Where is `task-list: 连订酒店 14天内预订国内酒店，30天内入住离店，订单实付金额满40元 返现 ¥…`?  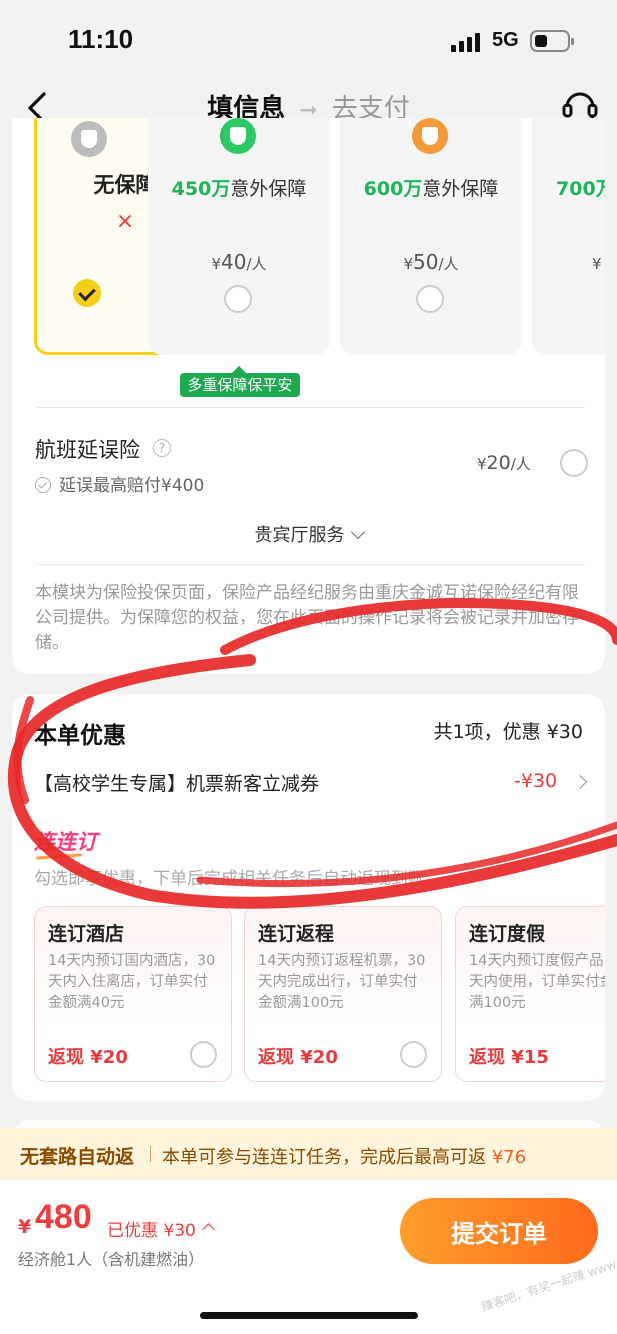 task-list: 连订酒店 14天内预订国内酒店，30天内入住离店，订单实付金额满40元 返现 ¥… is located at coordinates (319, 996).